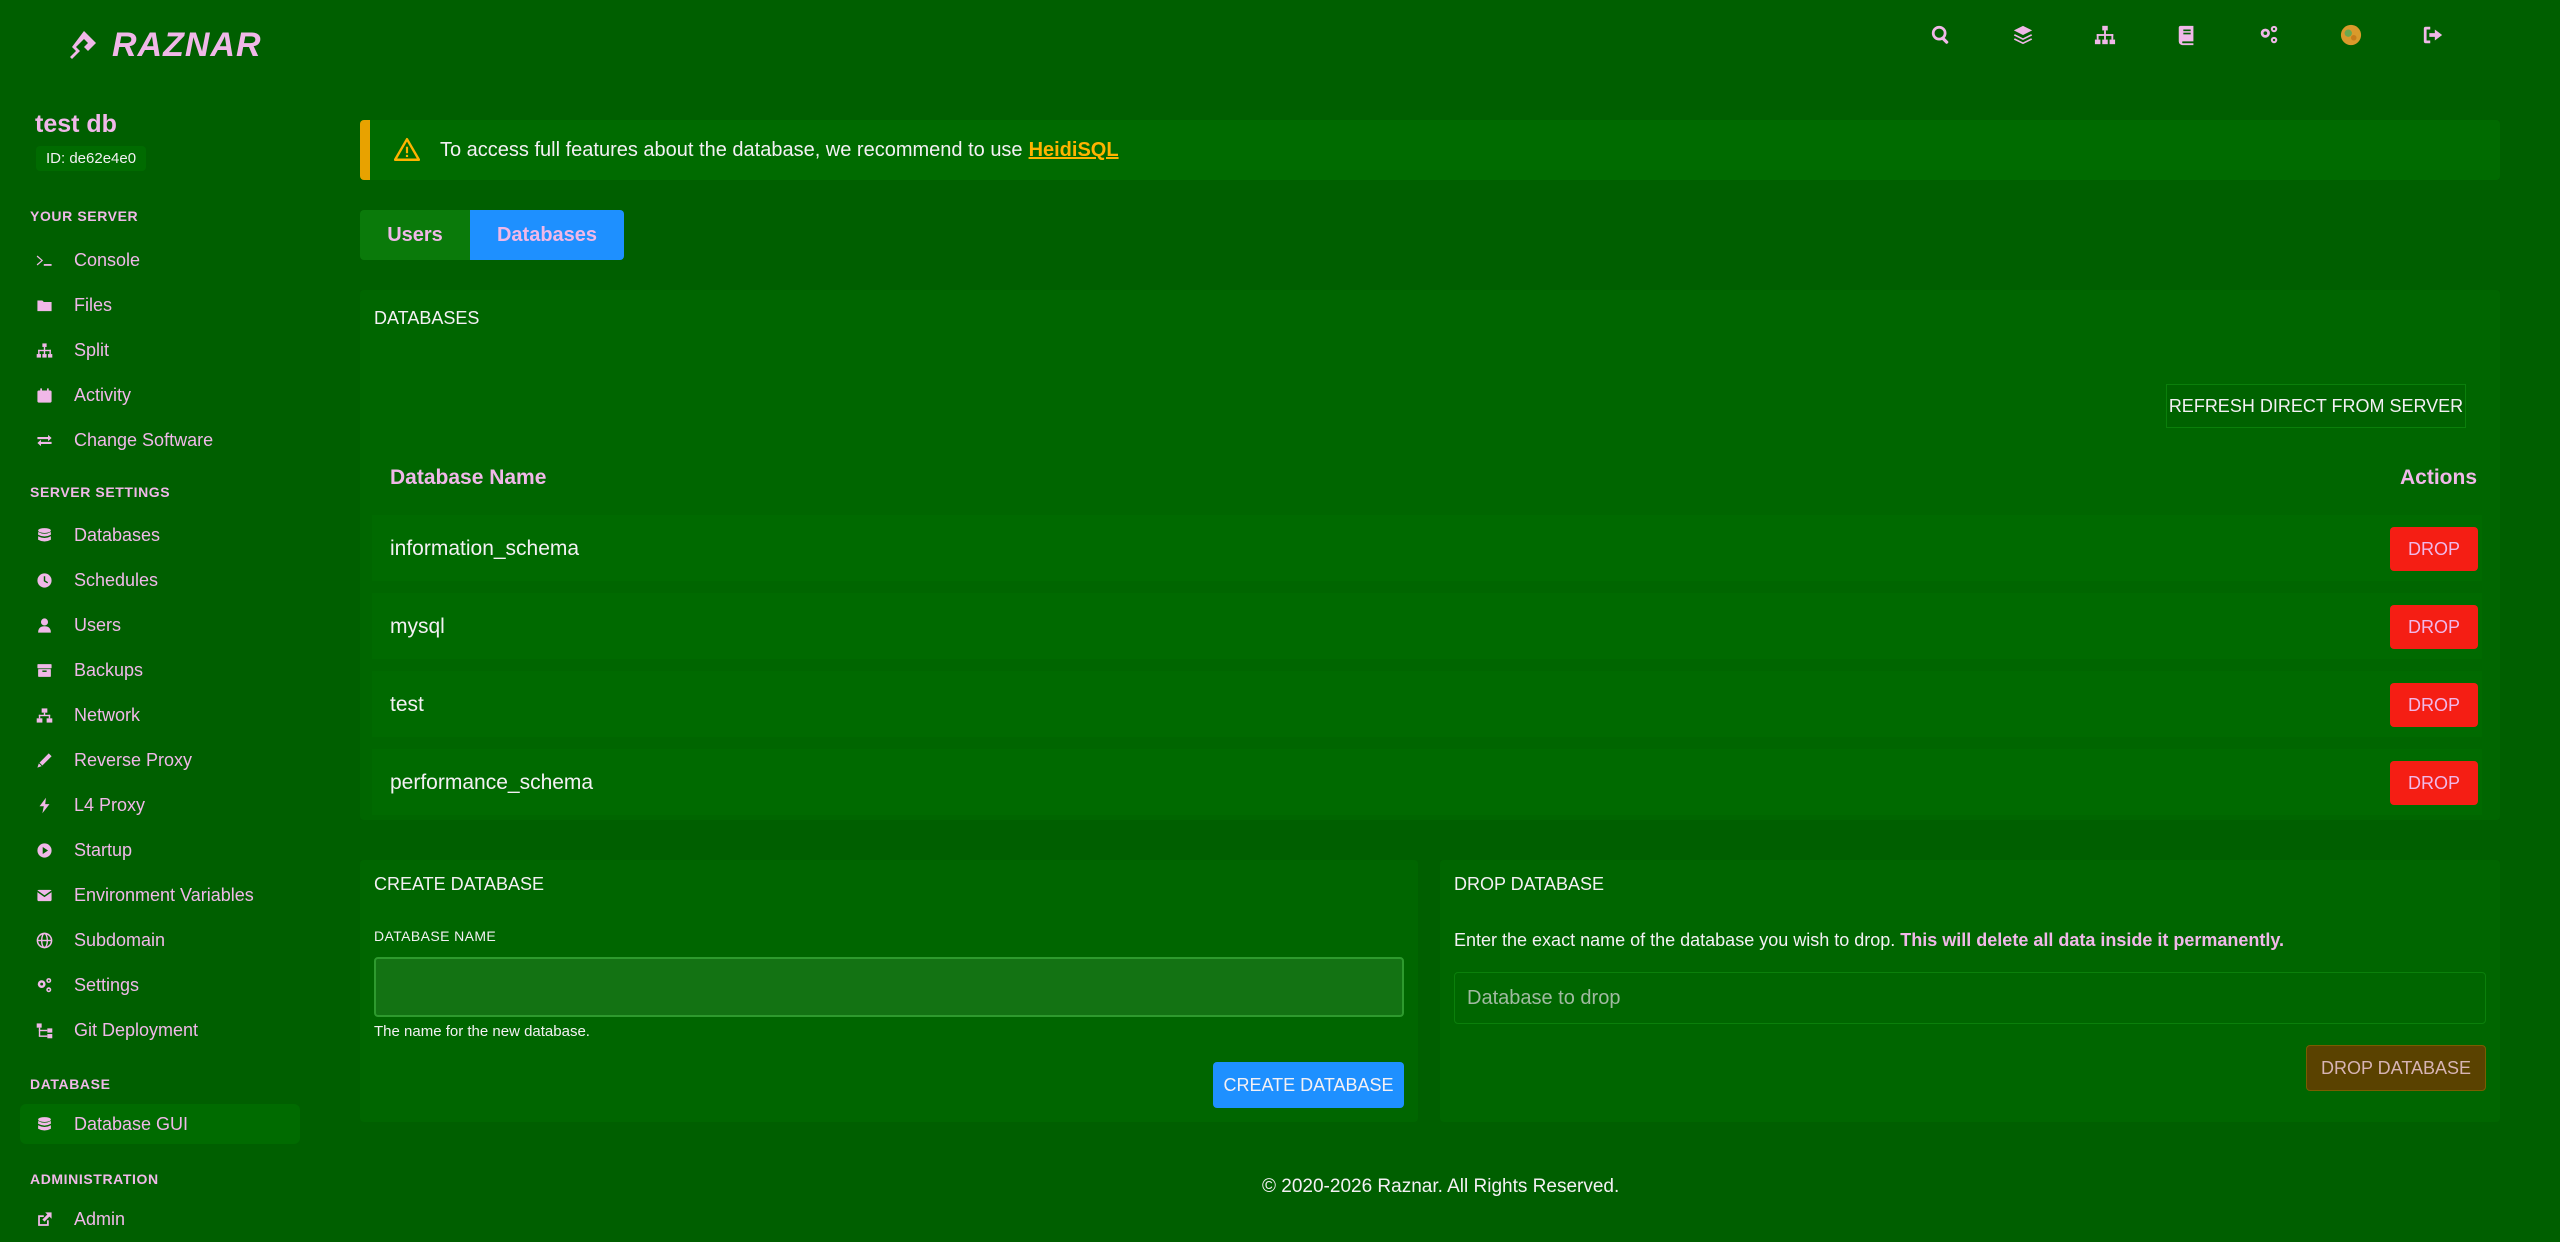 Image resolution: width=2560 pixels, height=1242 pixels. I want to click on cogs-icon, so click(44, 985).